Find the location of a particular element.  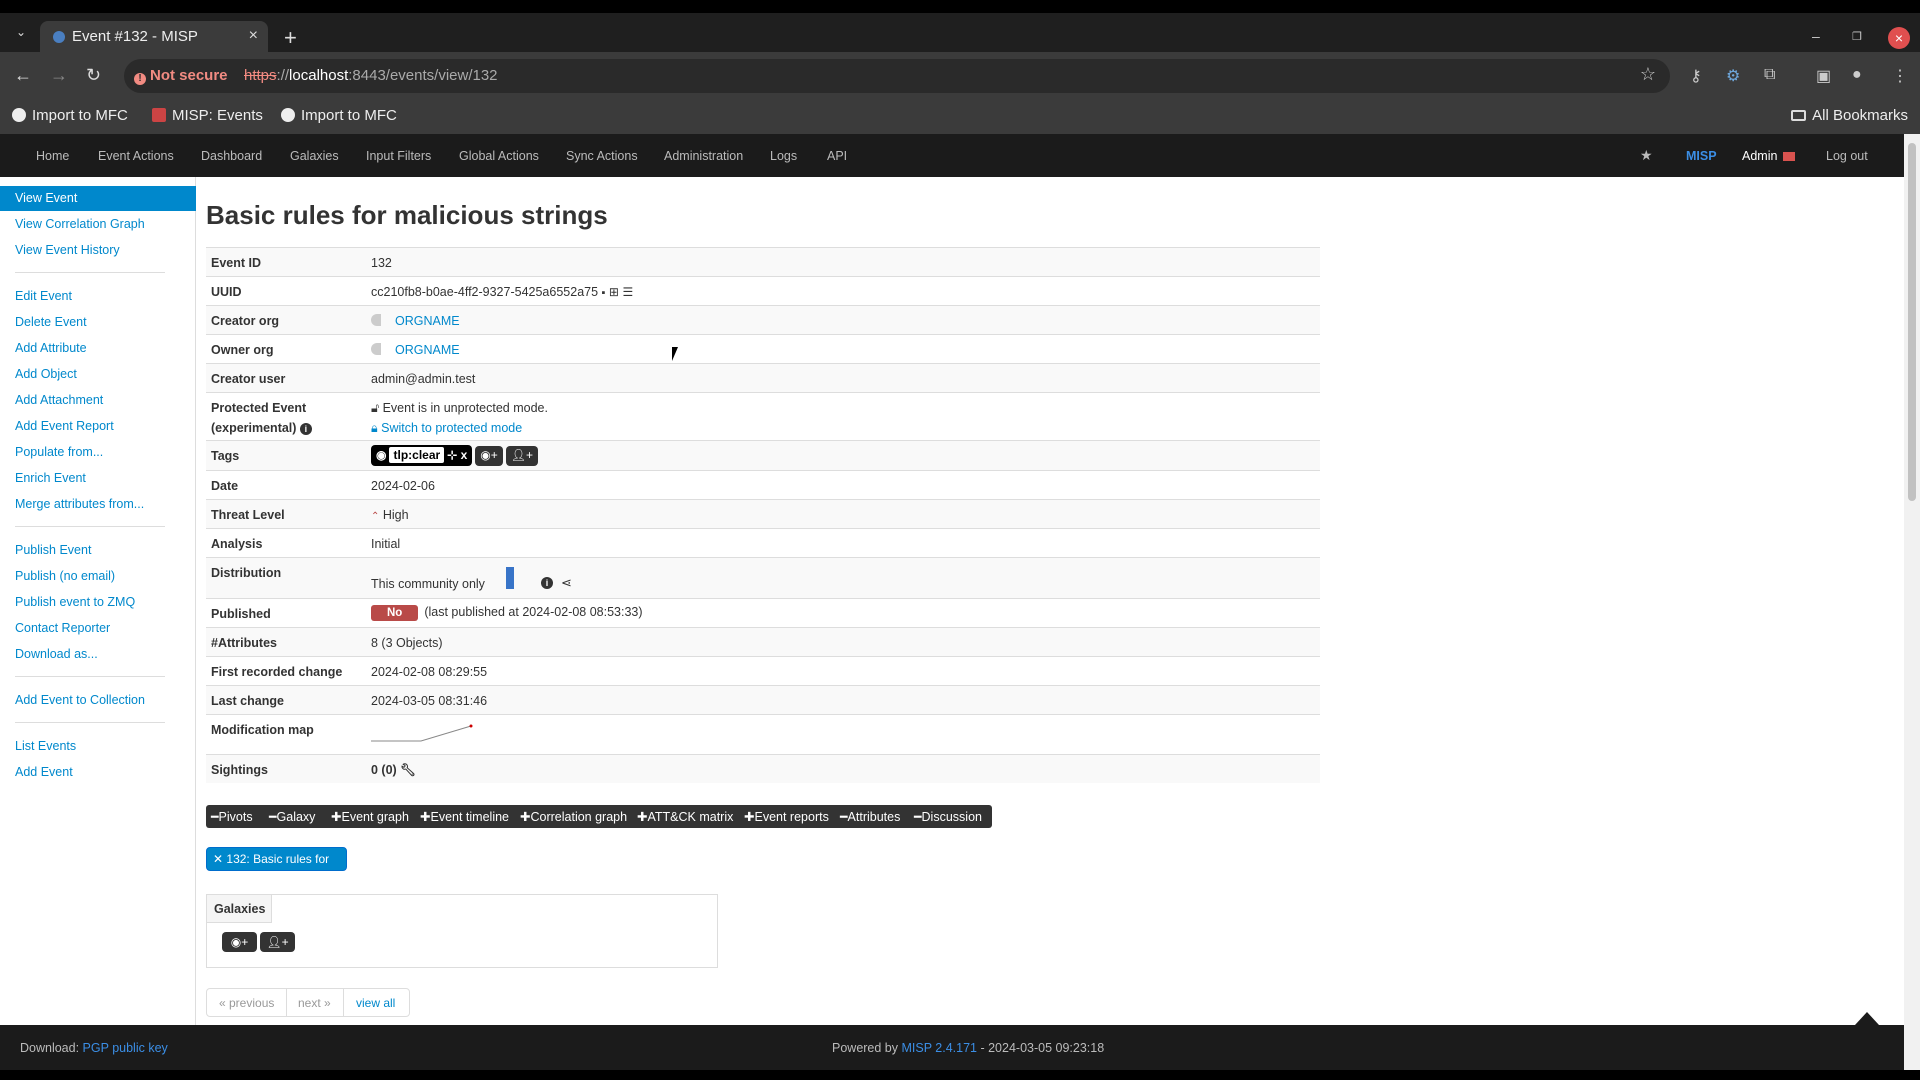

side-panel-icon: ▣ is located at coordinates (1823, 76).